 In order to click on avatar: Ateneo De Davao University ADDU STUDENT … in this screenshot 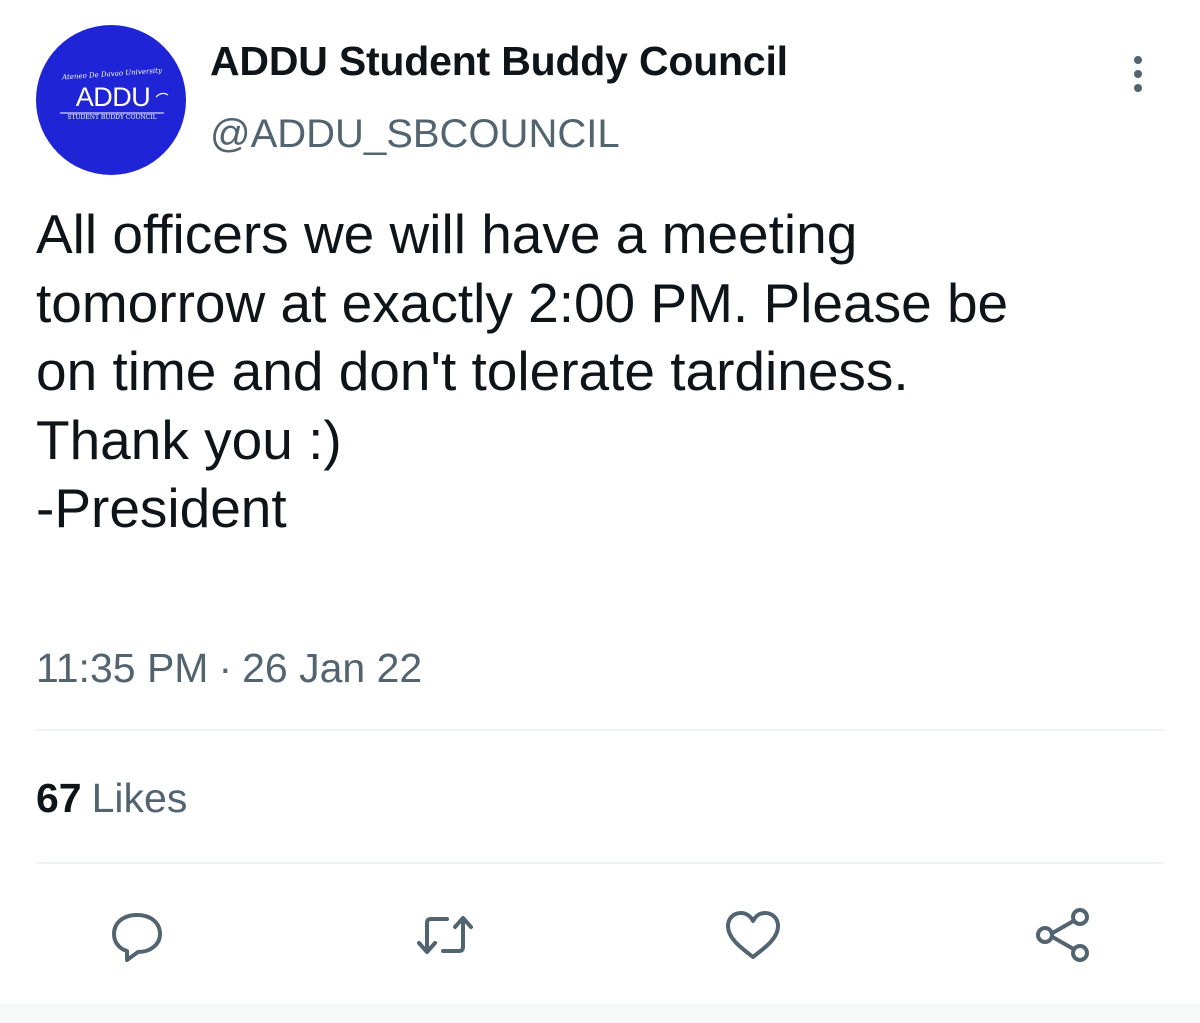, I will do `click(111, 100)`.